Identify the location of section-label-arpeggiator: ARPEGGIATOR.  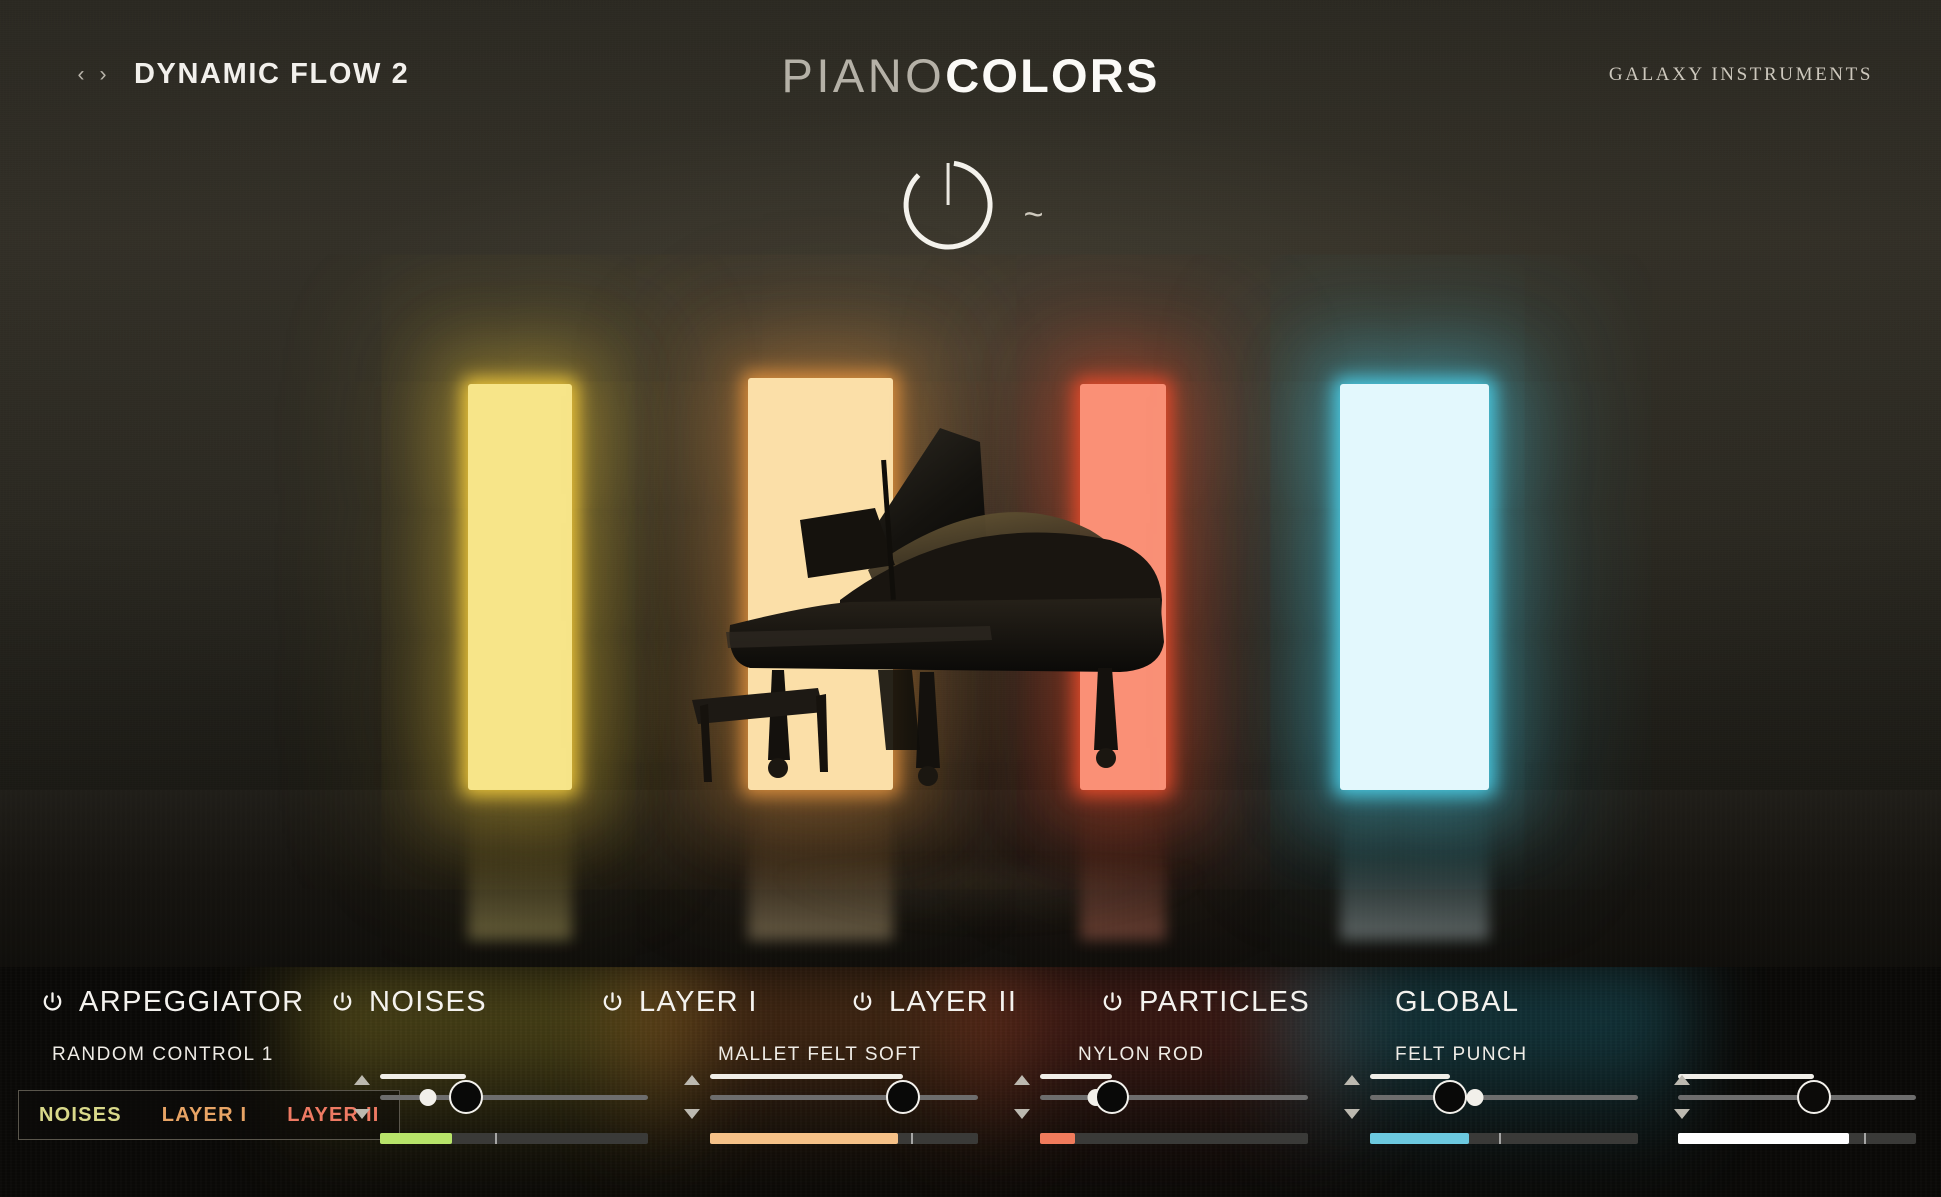
(192, 1002).